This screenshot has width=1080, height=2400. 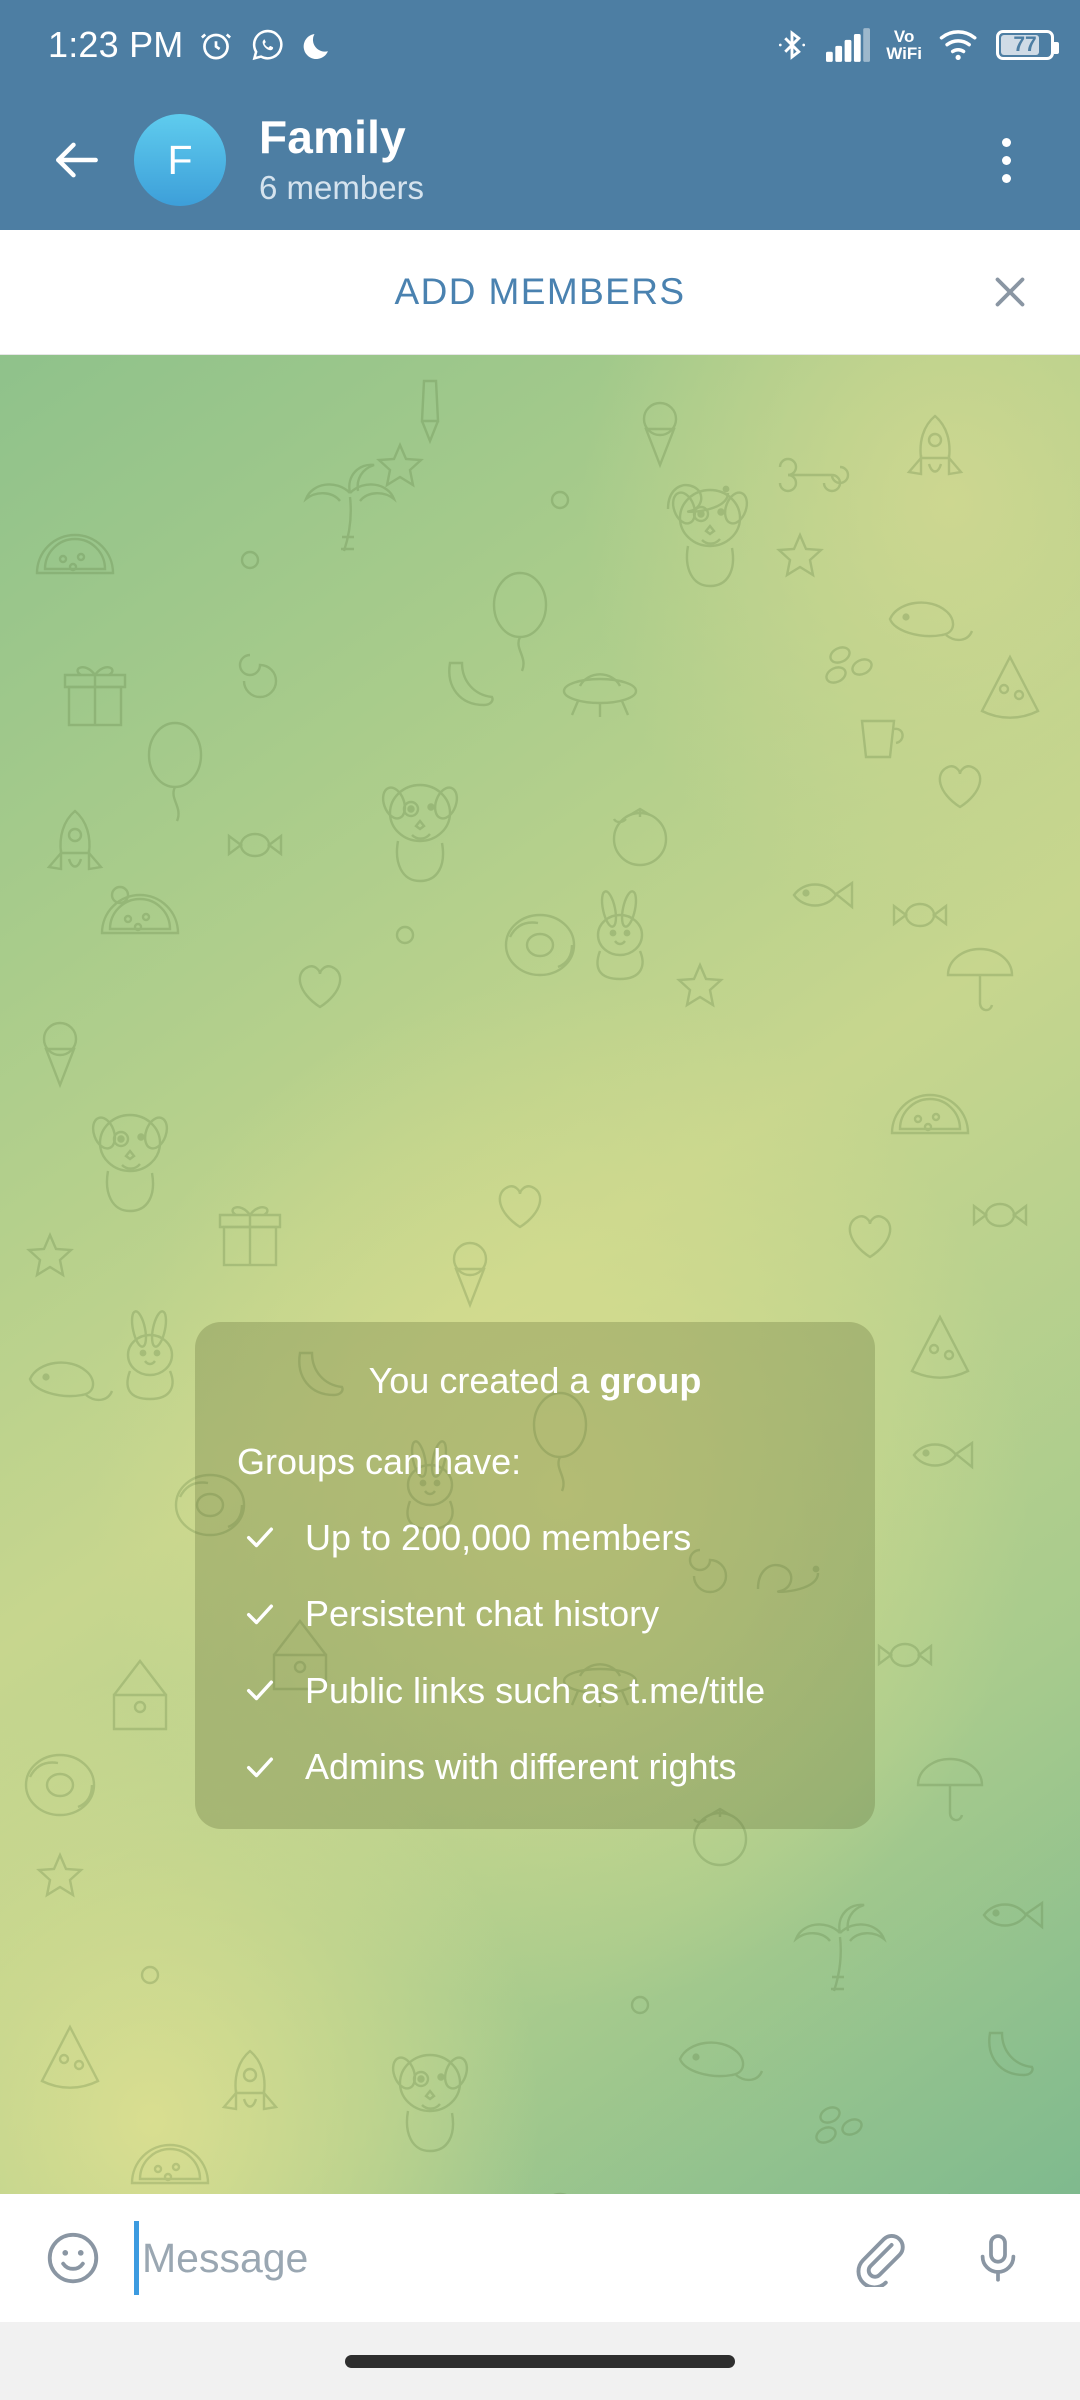 I want to click on vowifi-line1: Vo, so click(x=904, y=36).